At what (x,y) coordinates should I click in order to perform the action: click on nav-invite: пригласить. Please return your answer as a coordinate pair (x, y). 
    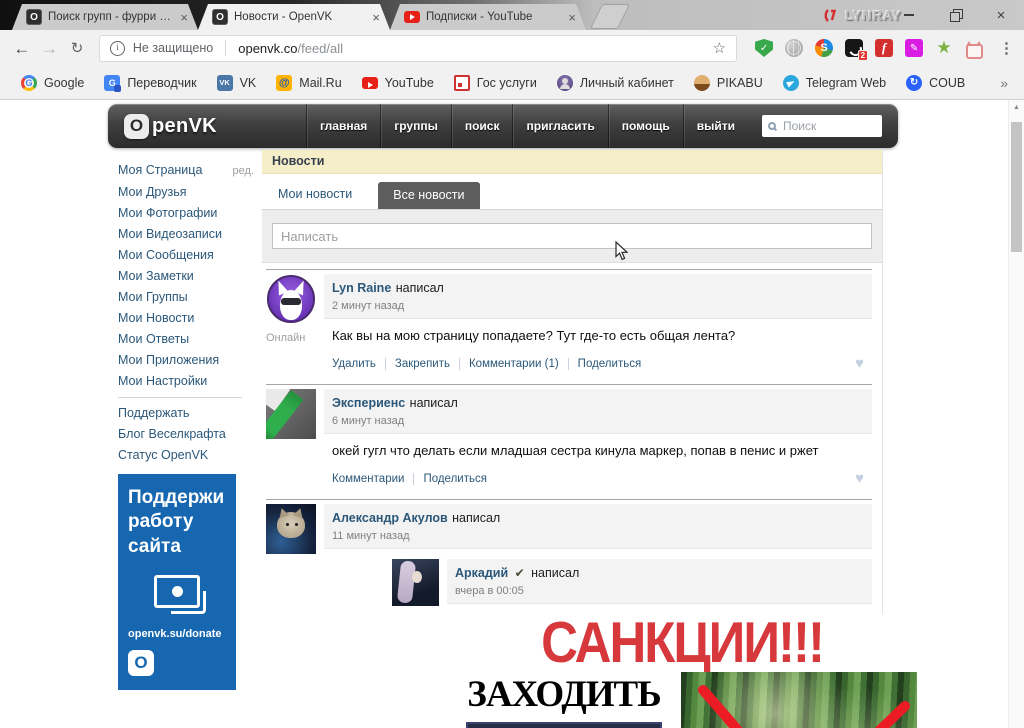
    Looking at the image, I should click on (559, 126).